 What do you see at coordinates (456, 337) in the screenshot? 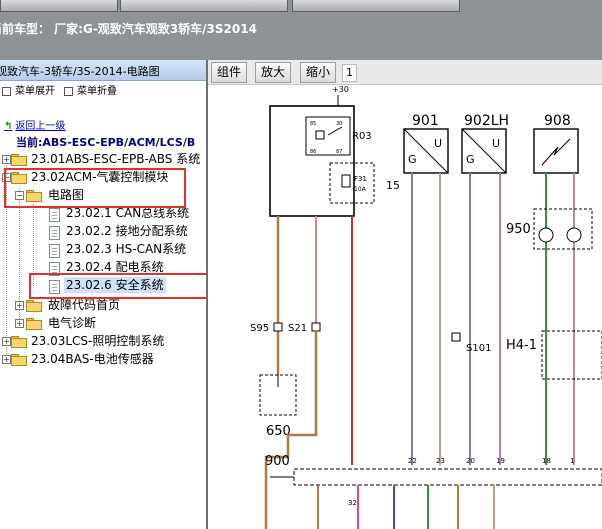
I see `splice-s101` at bounding box center [456, 337].